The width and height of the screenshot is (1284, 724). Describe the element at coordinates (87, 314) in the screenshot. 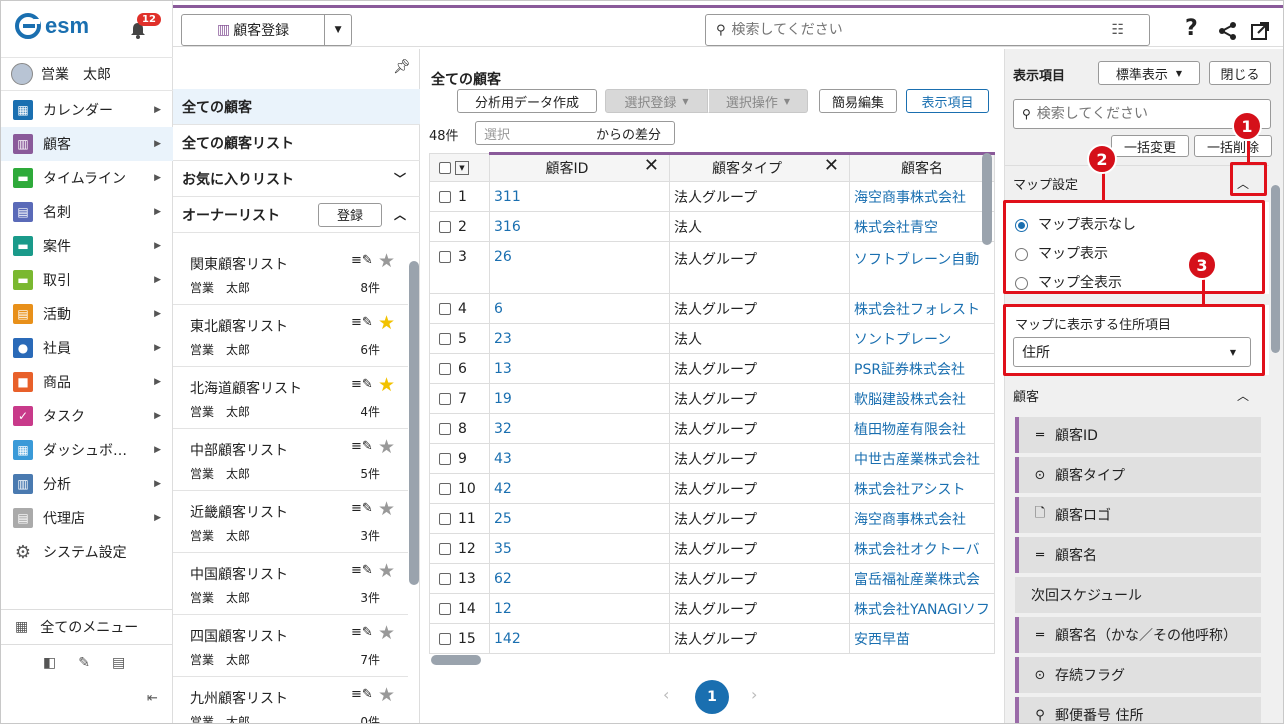

I see `sidebar-item-clipboard: ▤ 活動 ▶` at that location.